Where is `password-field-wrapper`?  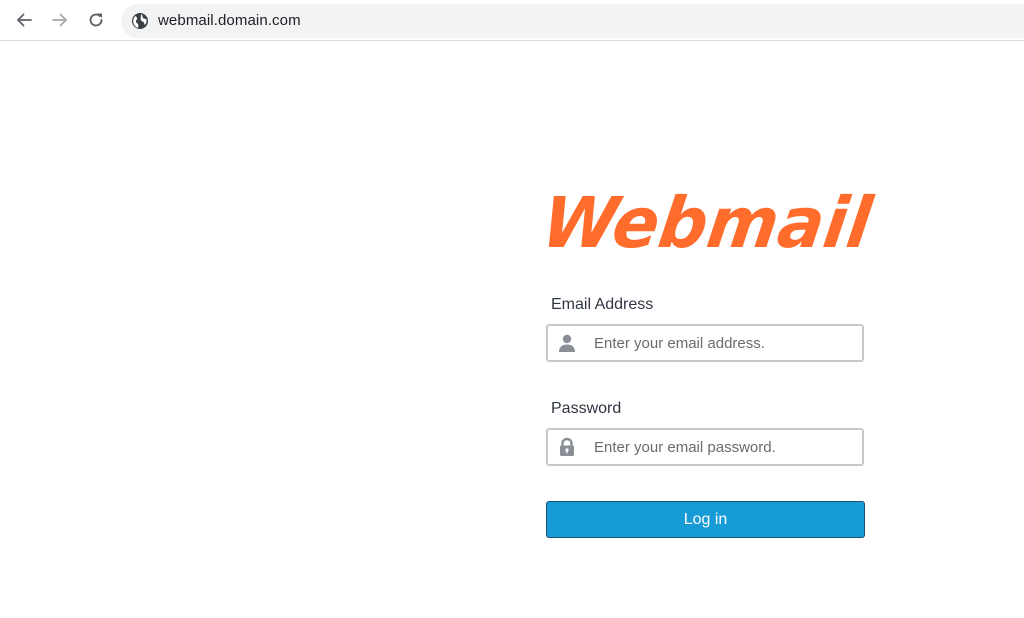
password-field-wrapper is located at coordinates (705, 447).